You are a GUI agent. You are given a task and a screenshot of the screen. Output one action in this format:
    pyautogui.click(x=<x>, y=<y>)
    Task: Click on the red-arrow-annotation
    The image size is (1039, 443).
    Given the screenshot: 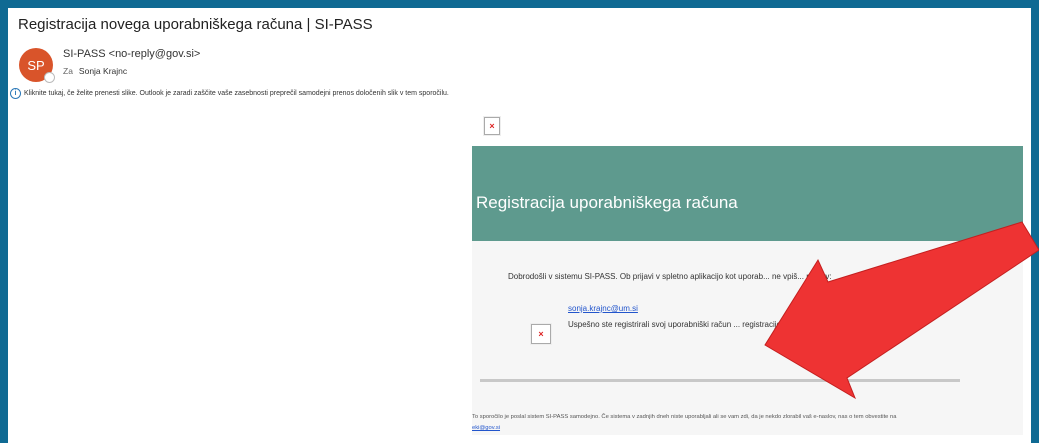 What is the action you would take?
    pyautogui.click(x=901, y=310)
    